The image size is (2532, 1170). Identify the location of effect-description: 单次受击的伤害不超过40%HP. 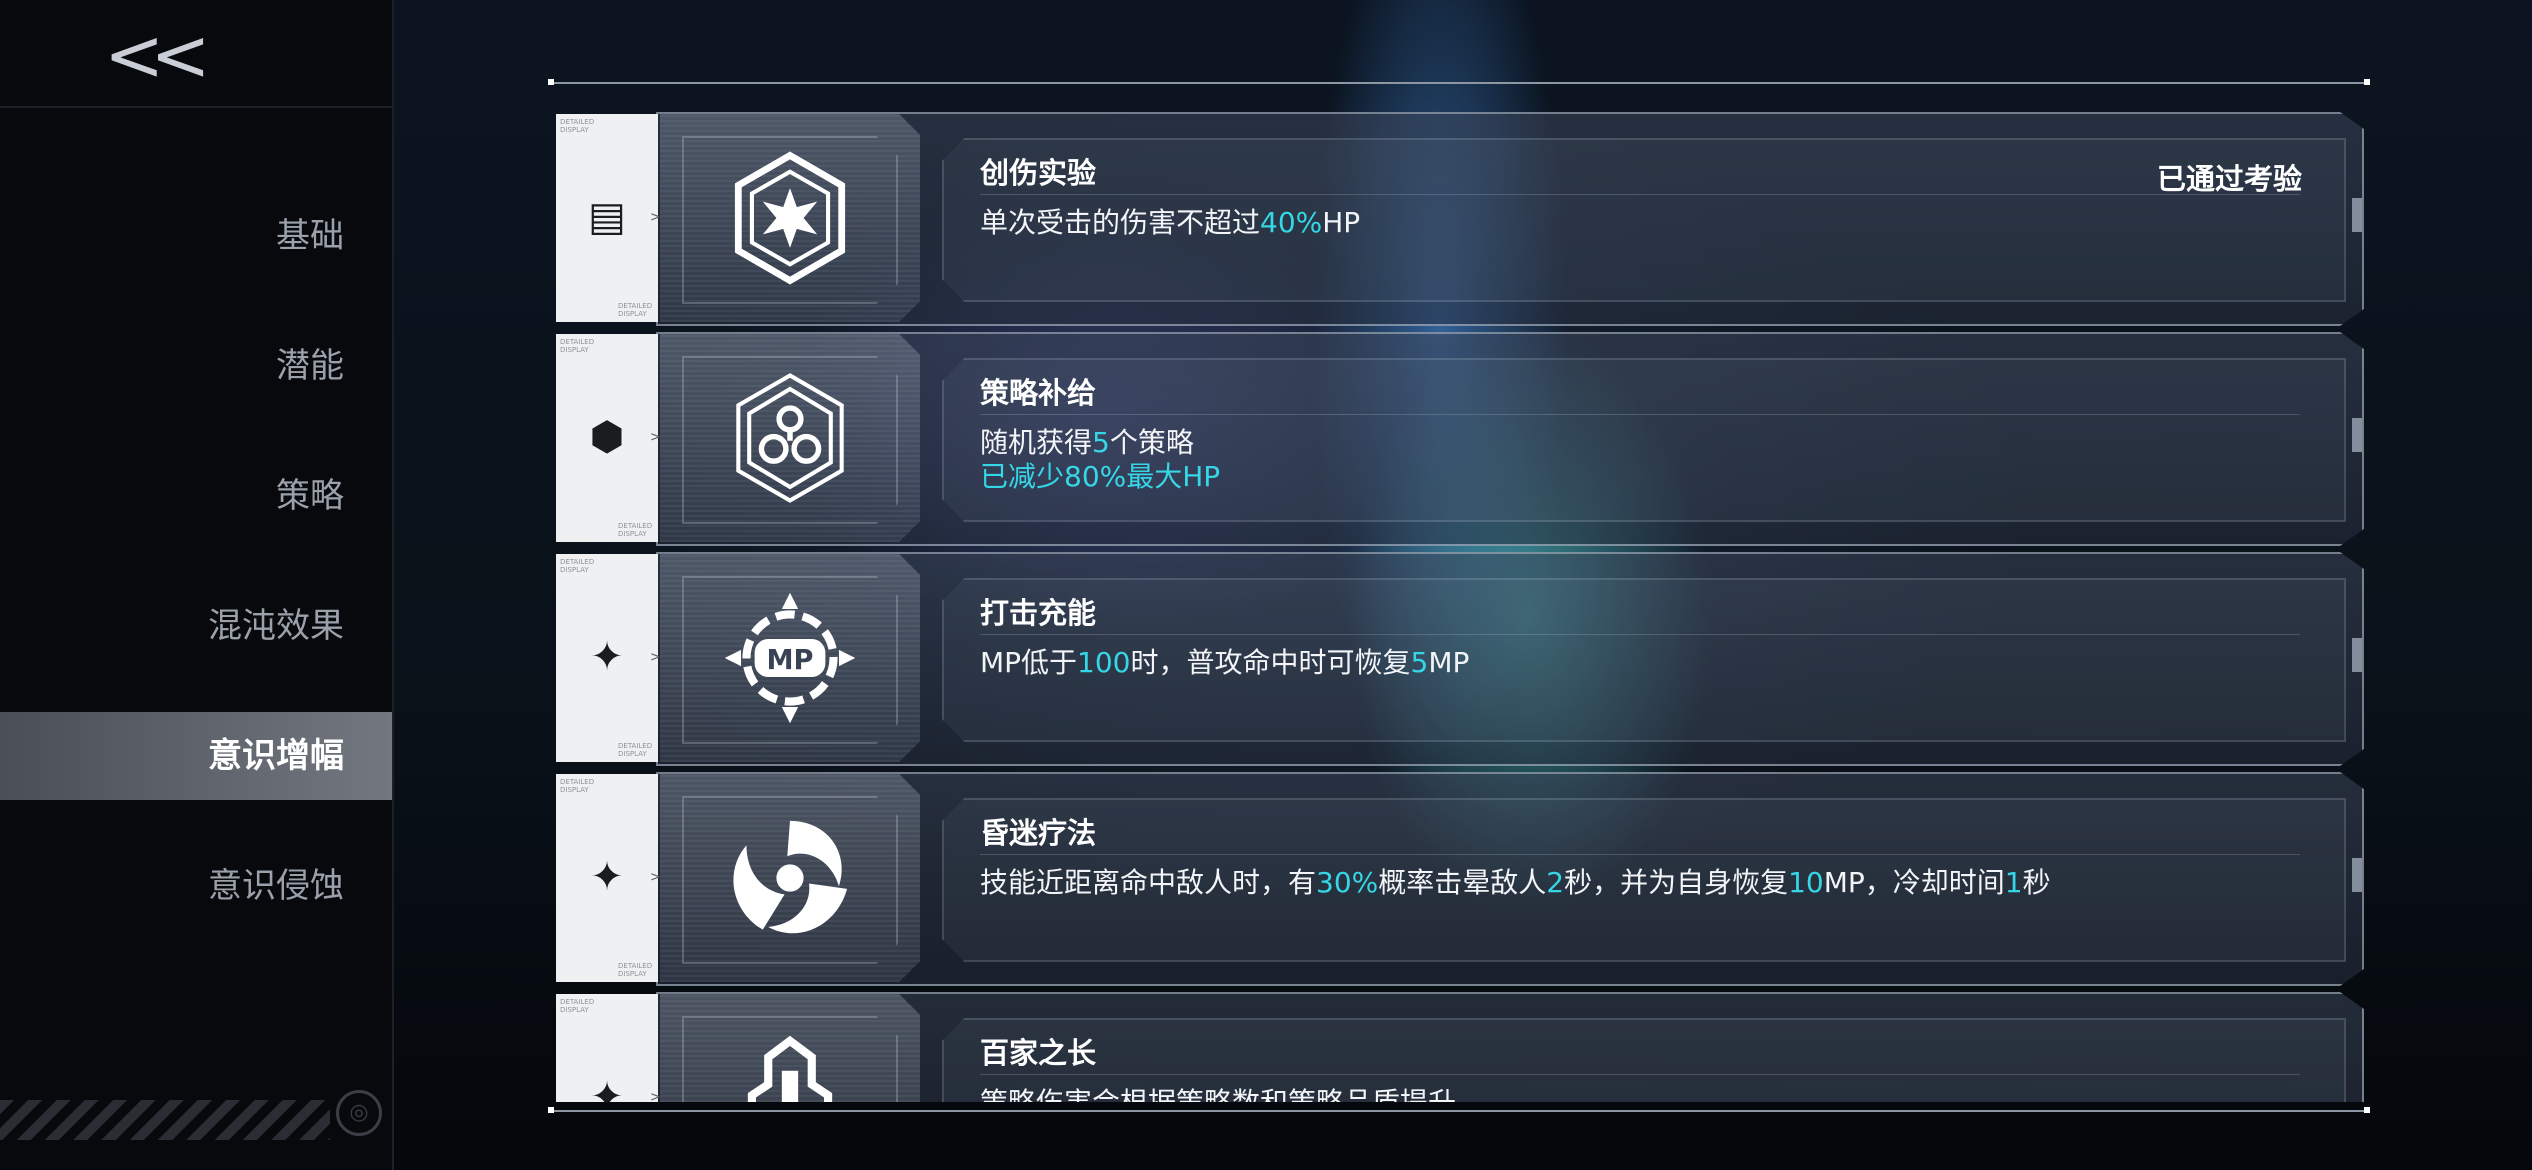
(1170, 223).